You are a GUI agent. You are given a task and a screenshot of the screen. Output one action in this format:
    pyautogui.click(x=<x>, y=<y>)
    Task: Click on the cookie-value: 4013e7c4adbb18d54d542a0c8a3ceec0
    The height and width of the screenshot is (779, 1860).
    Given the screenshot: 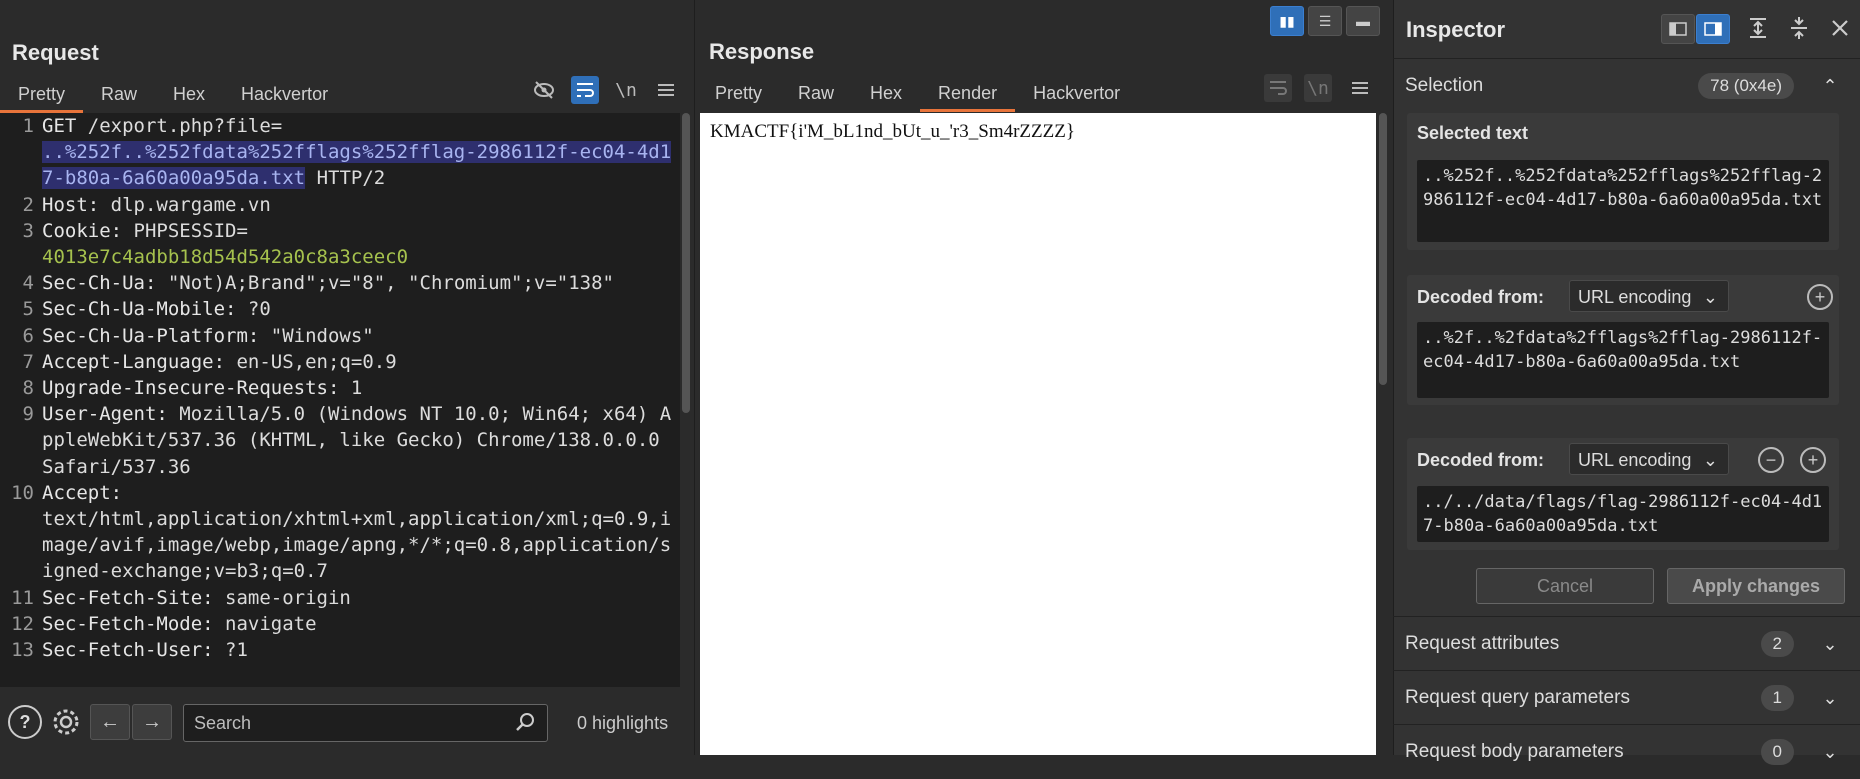 What is the action you would take?
    pyautogui.click(x=225, y=257)
    